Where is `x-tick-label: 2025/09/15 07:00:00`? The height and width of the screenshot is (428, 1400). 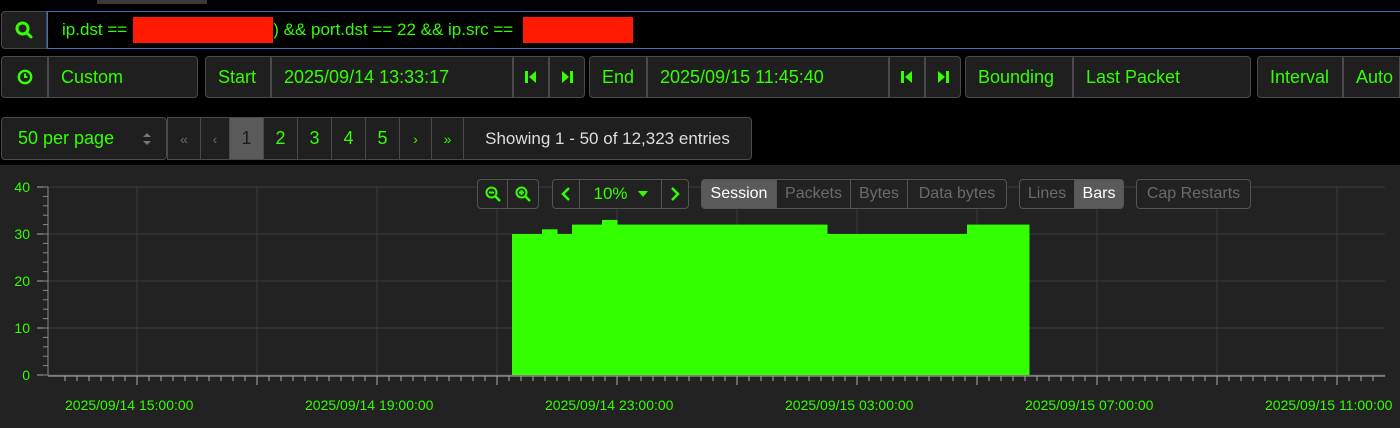 x-tick-label: 2025/09/15 07:00:00 is located at coordinates (1089, 405).